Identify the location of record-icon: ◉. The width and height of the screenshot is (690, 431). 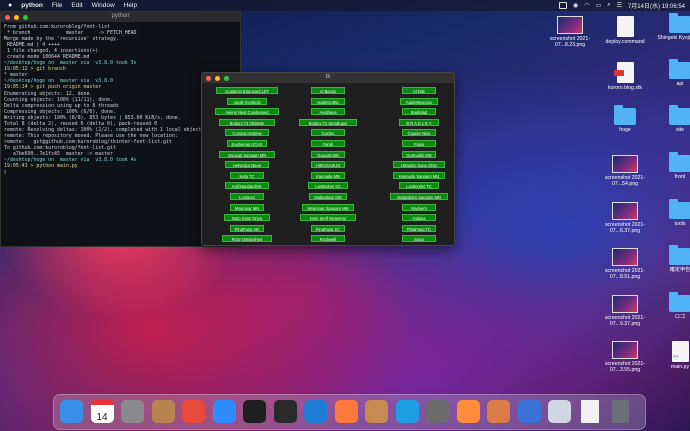
(575, 5).